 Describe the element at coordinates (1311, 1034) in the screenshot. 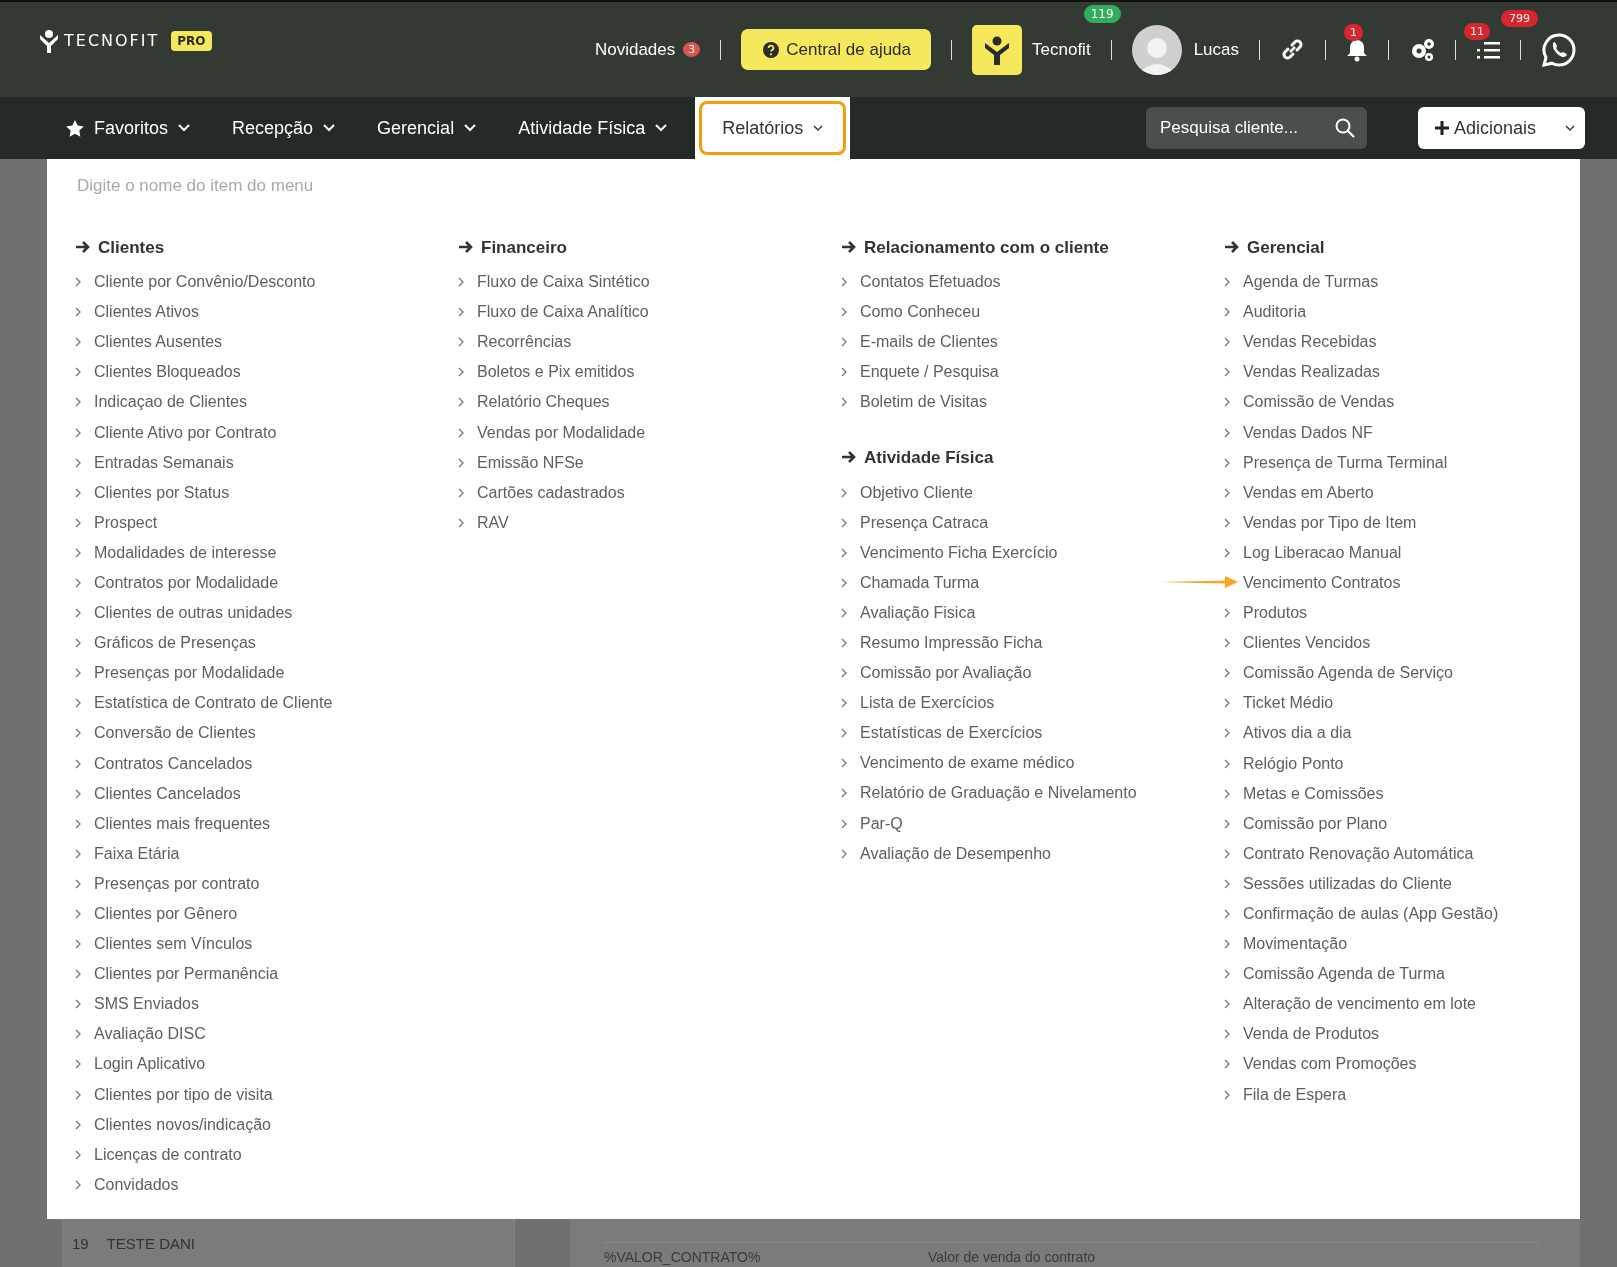

I see `menu-item: Venda de Produtos` at that location.